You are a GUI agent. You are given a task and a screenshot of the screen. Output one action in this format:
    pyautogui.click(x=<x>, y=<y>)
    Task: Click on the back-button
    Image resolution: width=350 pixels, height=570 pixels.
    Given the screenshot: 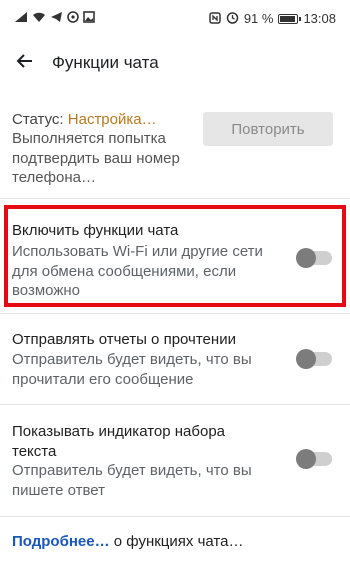 What is the action you would take?
    pyautogui.click(x=25, y=63)
    